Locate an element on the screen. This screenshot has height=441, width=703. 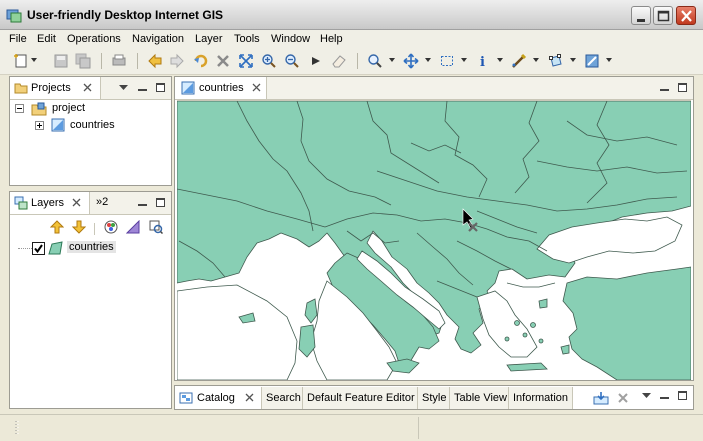
zoom-tool-icon is located at coordinates (375, 61).